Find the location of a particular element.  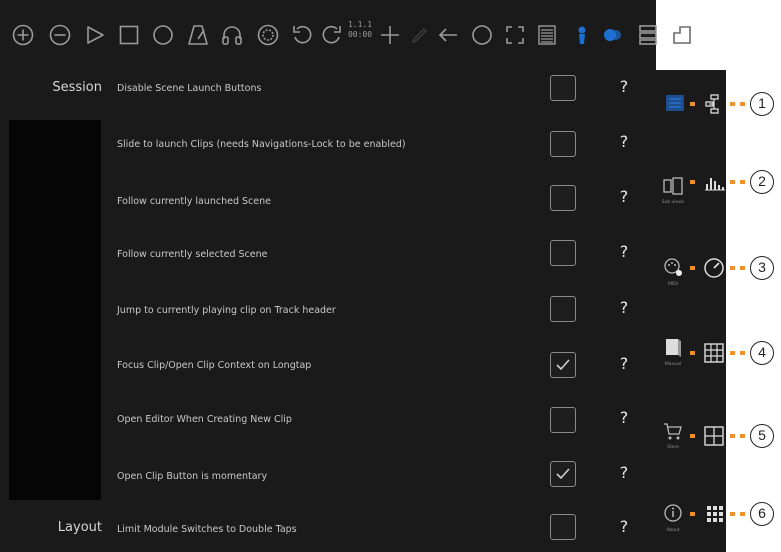

callout-number: 1 is located at coordinates (762, 104).